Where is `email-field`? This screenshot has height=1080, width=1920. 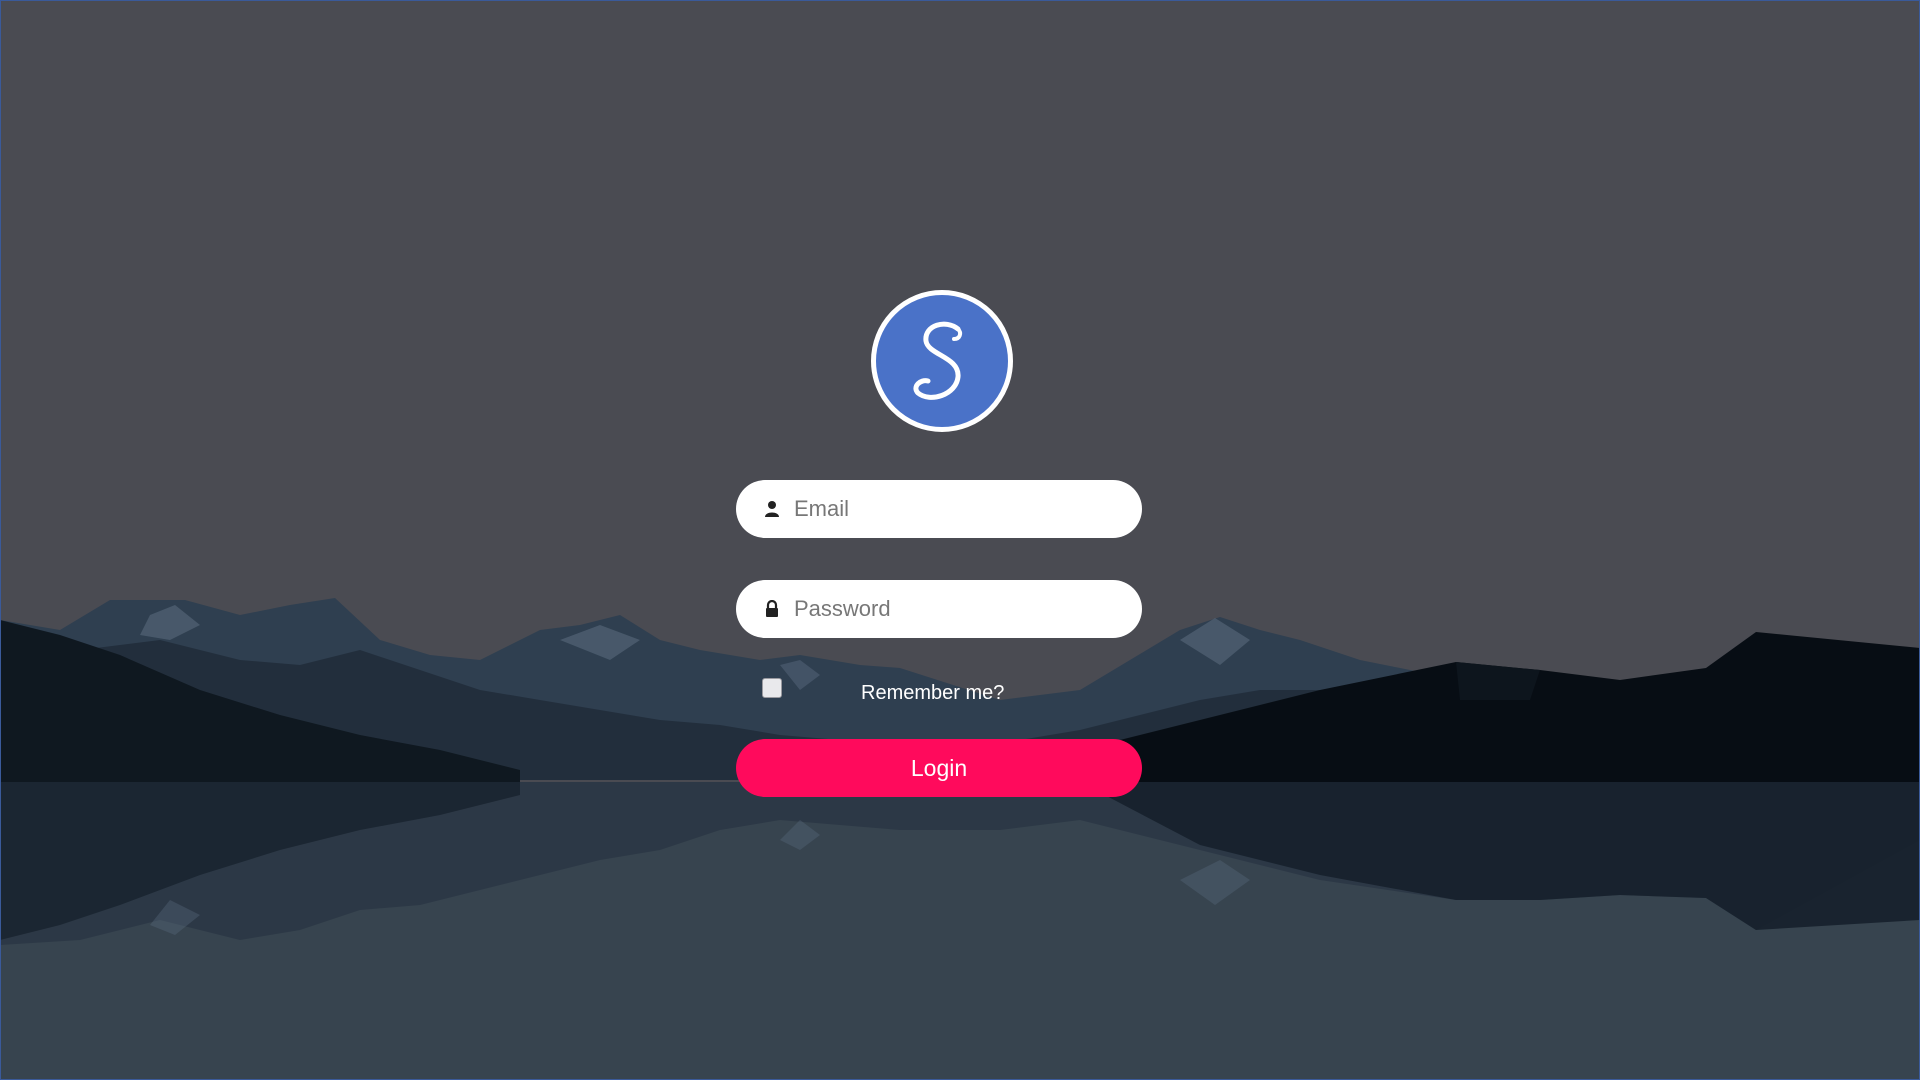 email-field is located at coordinates (939, 509).